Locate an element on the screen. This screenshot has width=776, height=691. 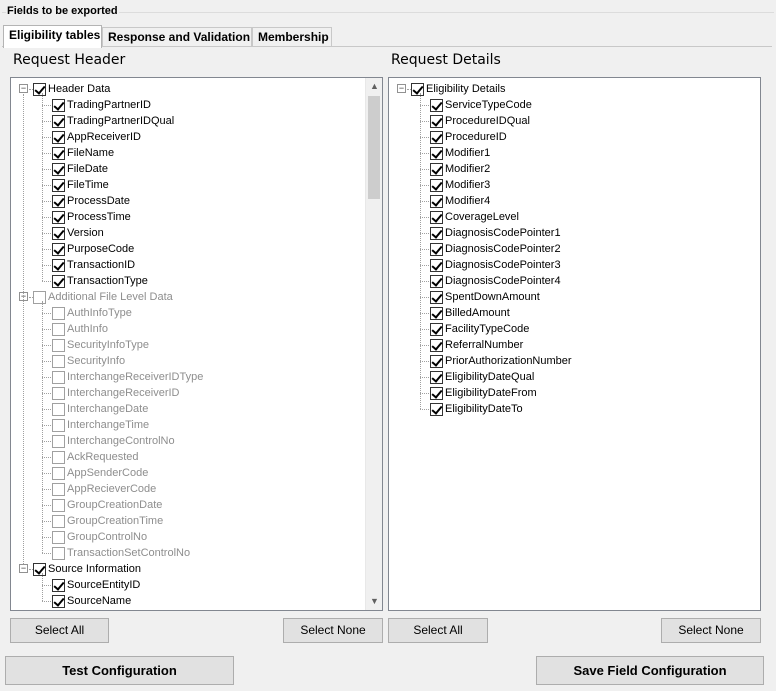
checkbox-eligibilitydatequal is located at coordinates (436, 377).